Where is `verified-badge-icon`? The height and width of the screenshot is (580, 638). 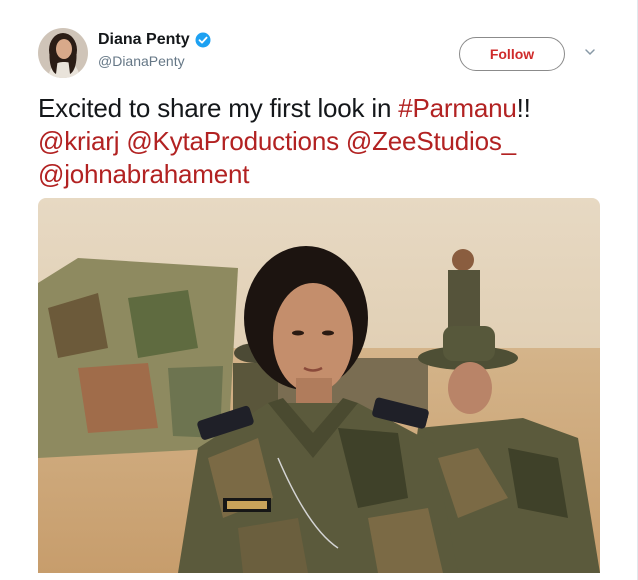 verified-badge-icon is located at coordinates (203, 40).